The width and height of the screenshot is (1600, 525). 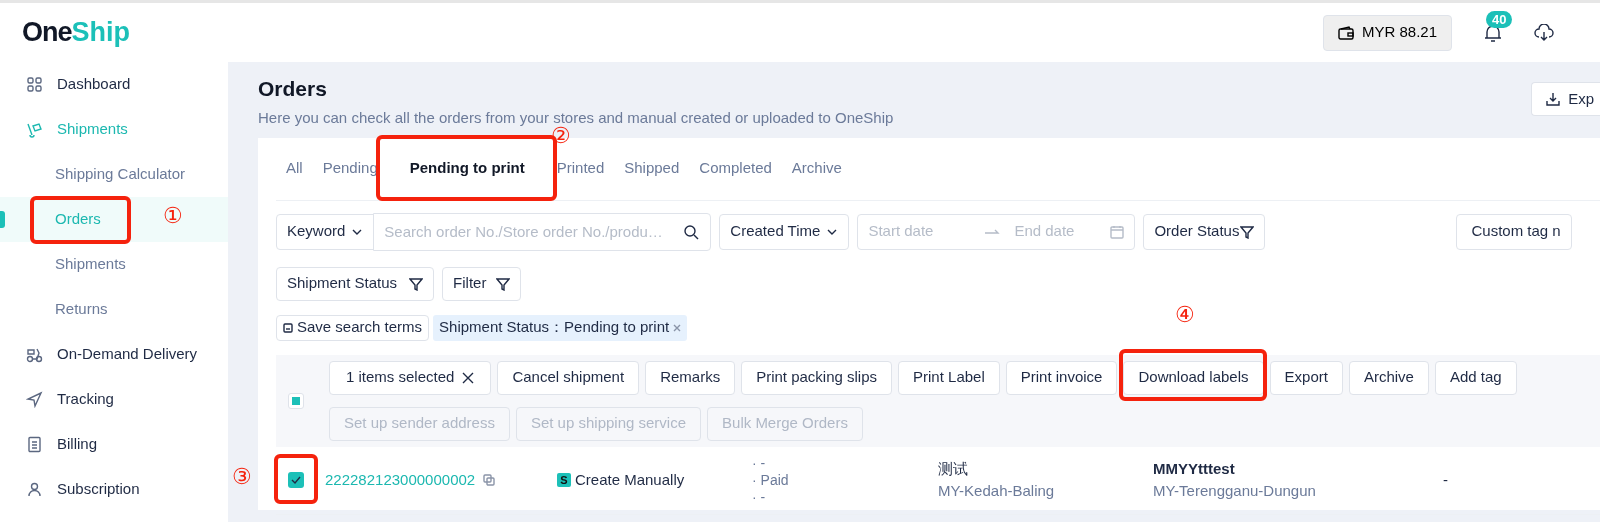 What do you see at coordinates (949, 377) in the screenshot?
I see `action-button: Print Label` at bounding box center [949, 377].